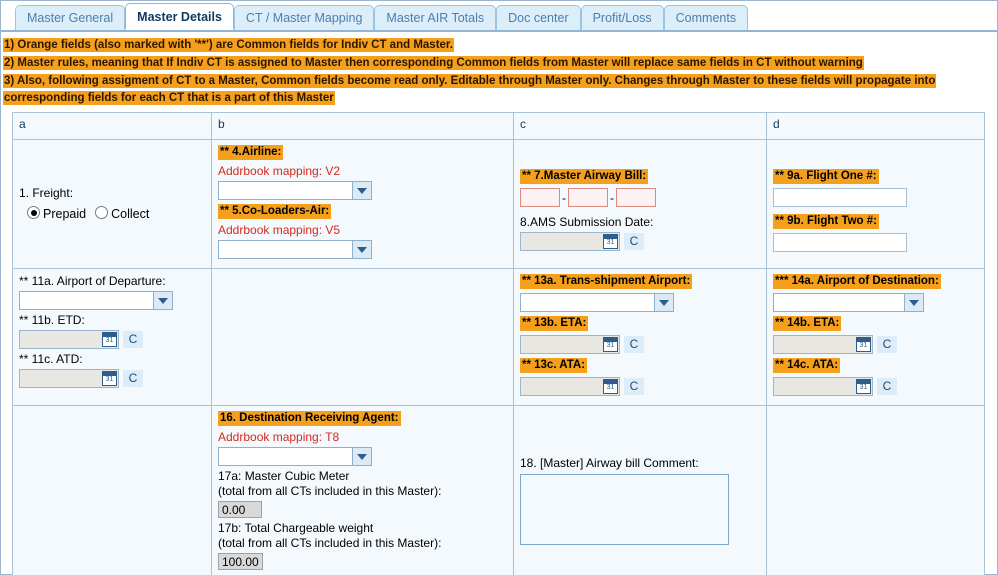 This screenshot has height=575, width=998. What do you see at coordinates (538, 17) in the screenshot?
I see `tab-doc-center: Doc center` at bounding box center [538, 17].